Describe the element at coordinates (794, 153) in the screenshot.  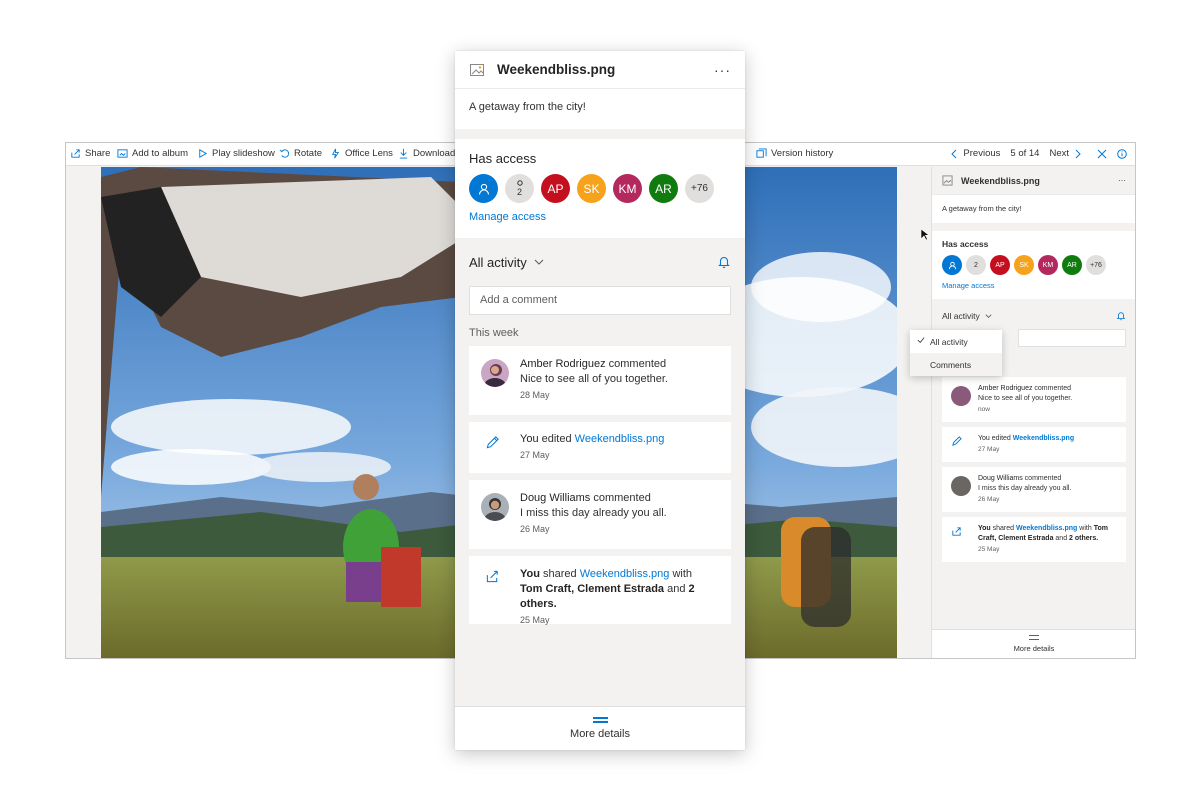
I see `version-history-button: Version history` at that location.